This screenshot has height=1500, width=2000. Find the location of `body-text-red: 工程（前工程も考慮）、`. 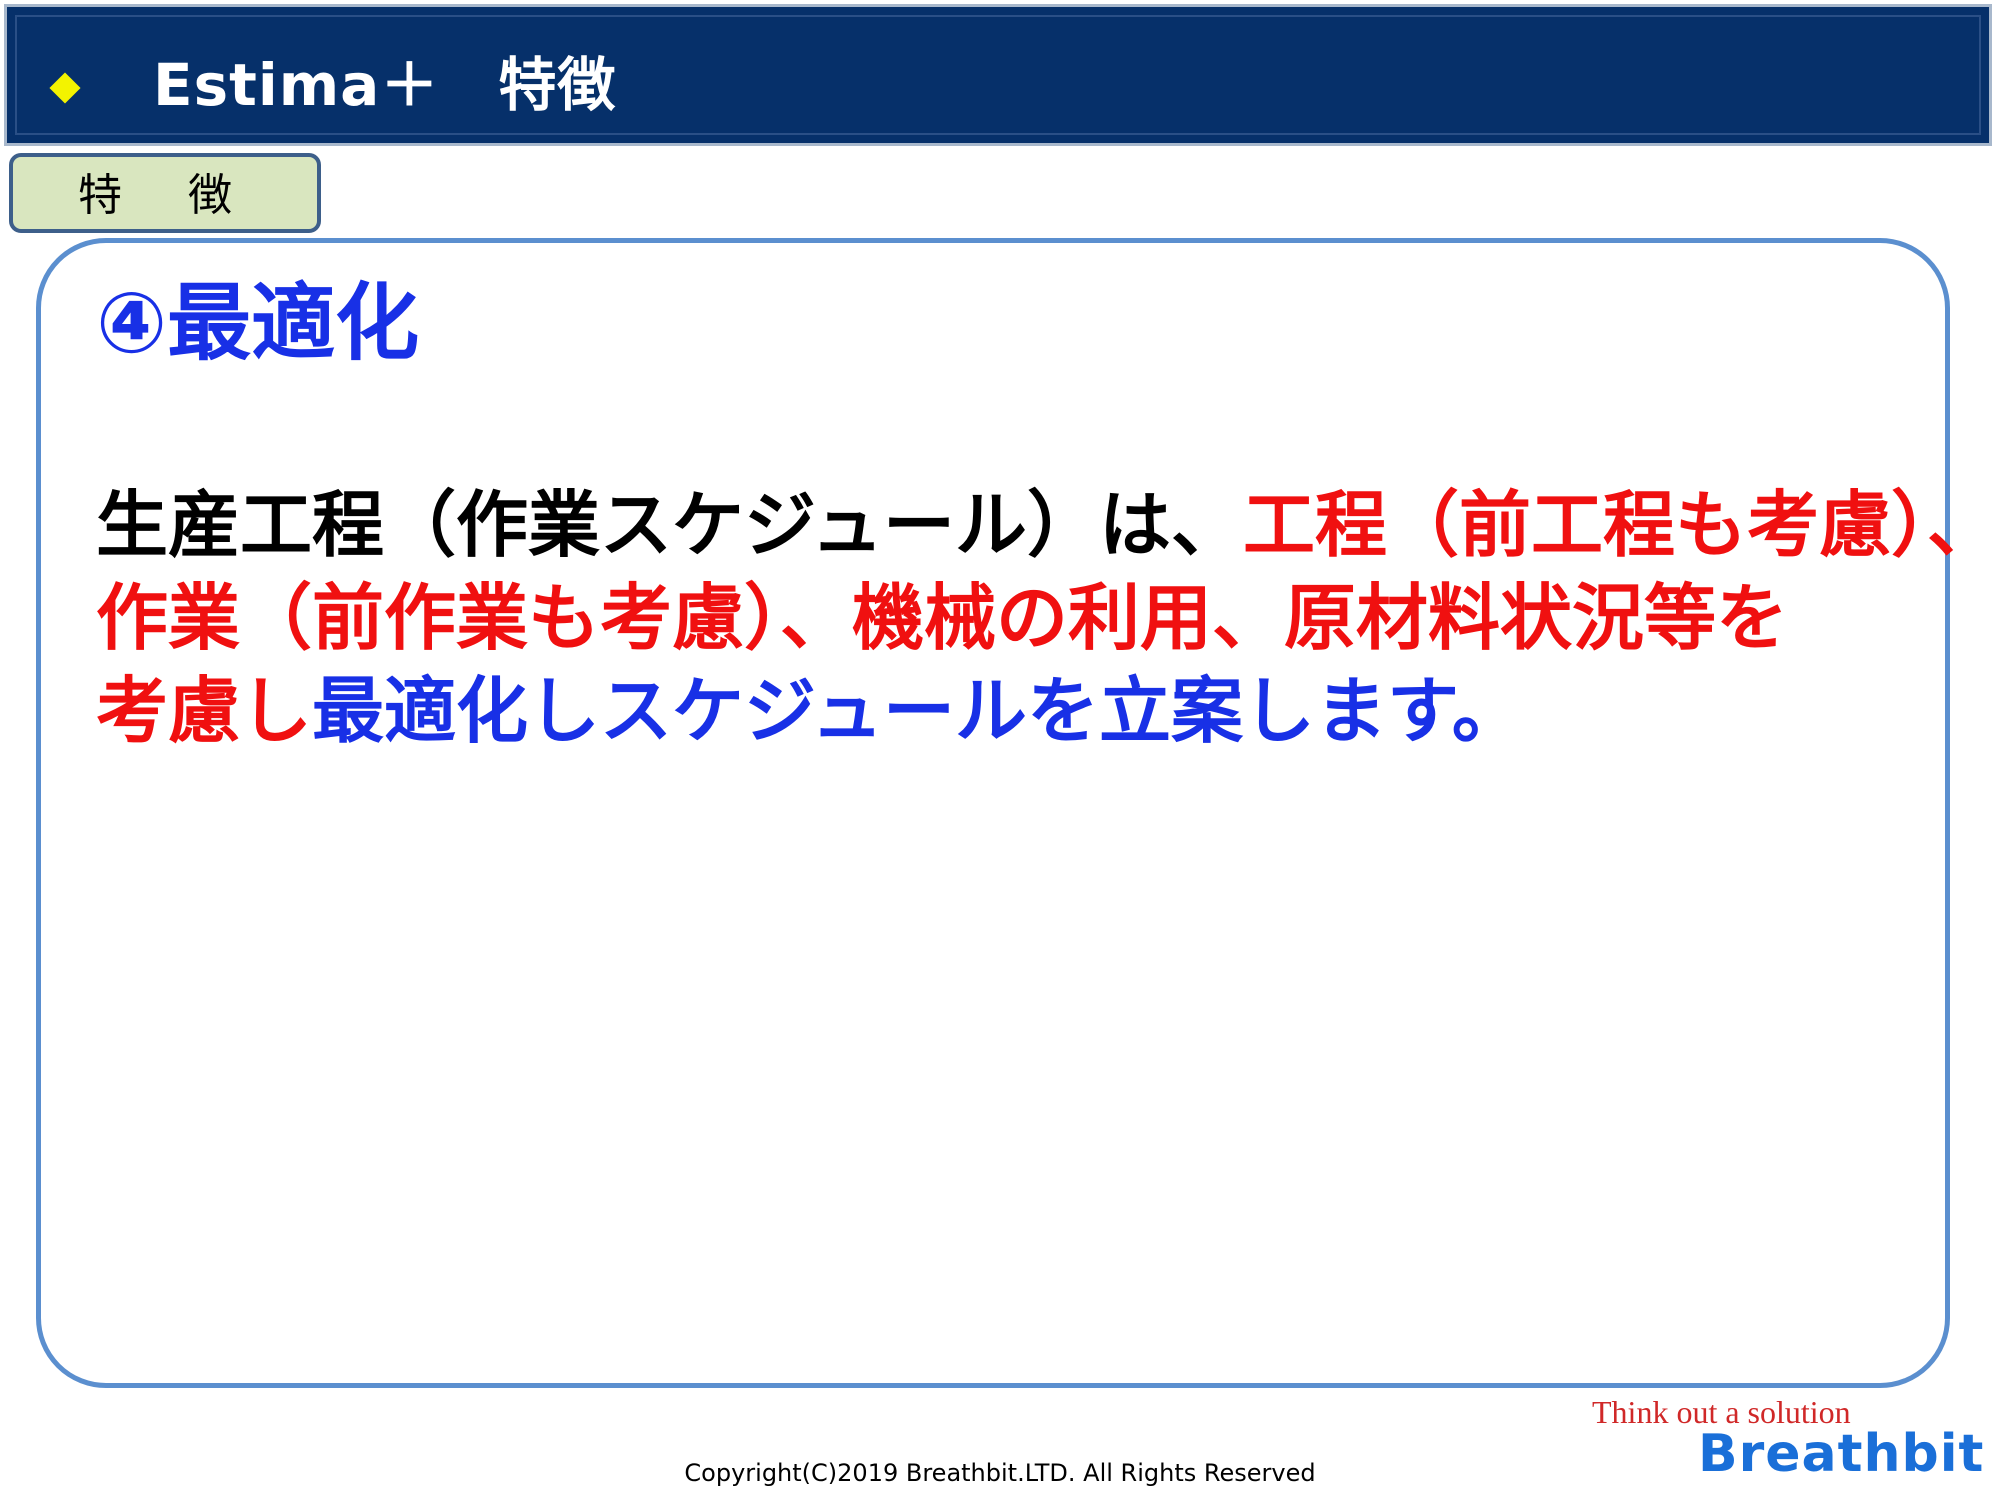

body-text-red: 工程（前工程も考慮）、 is located at coordinates (1620, 525).